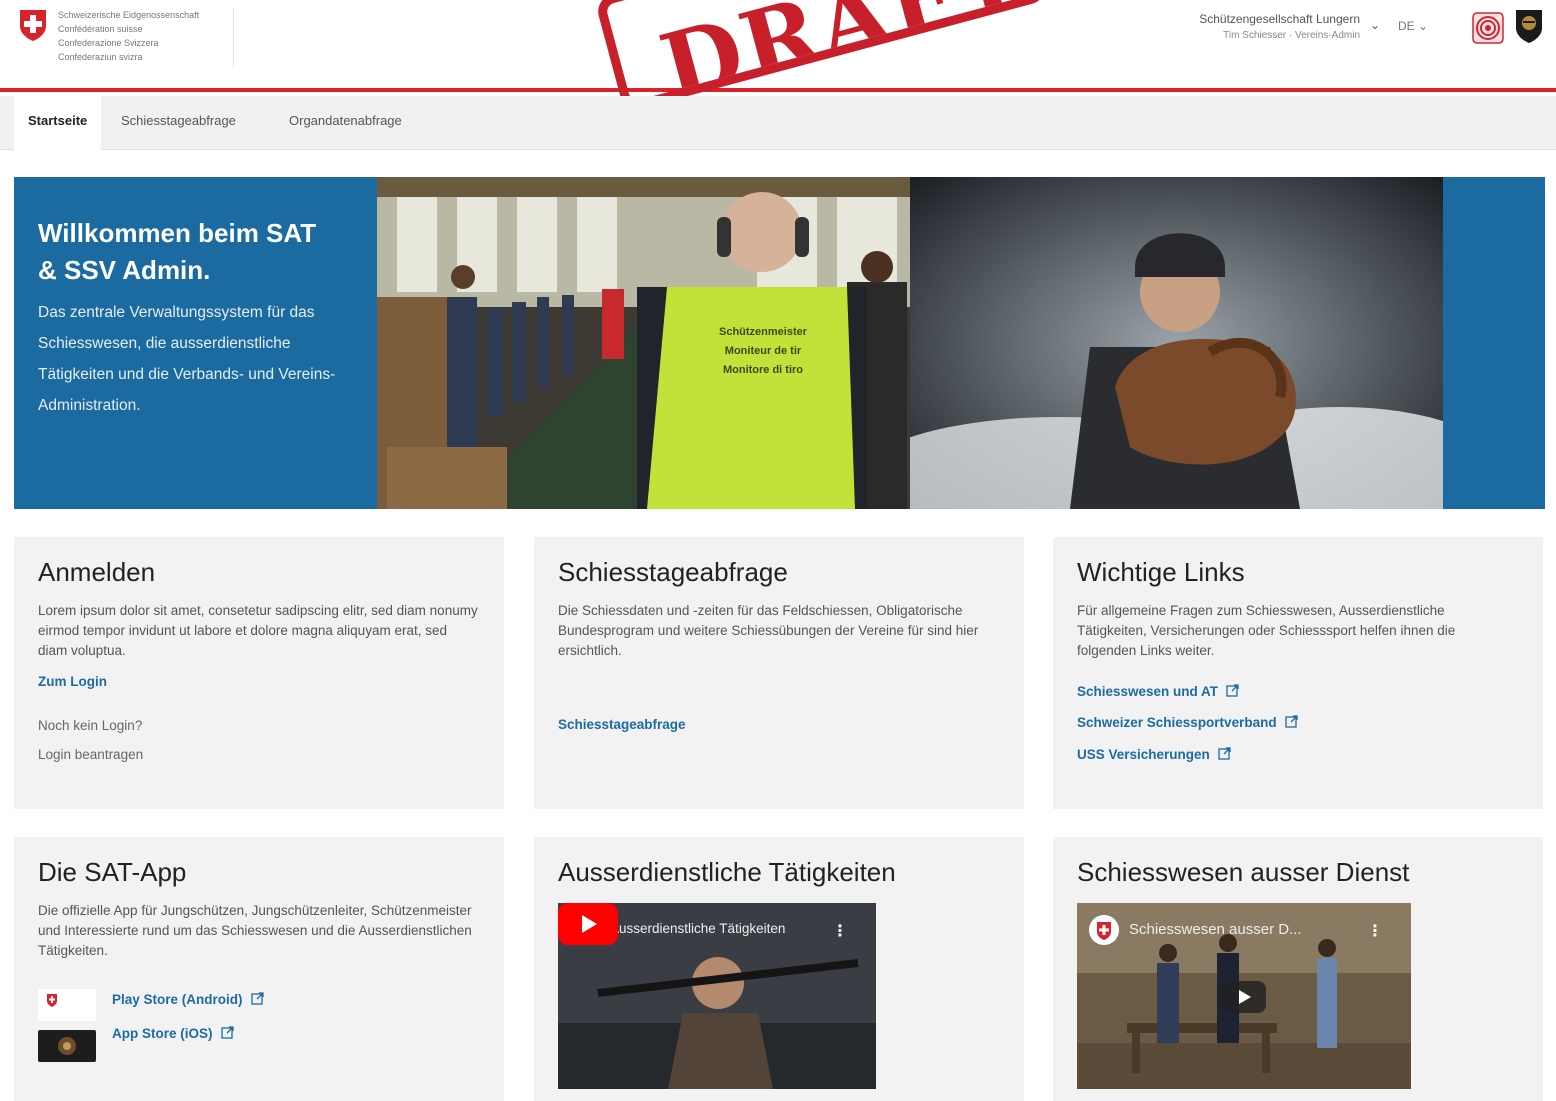  Describe the element at coordinates (1529, 26) in the screenshot. I see `association-crest-icon` at that location.